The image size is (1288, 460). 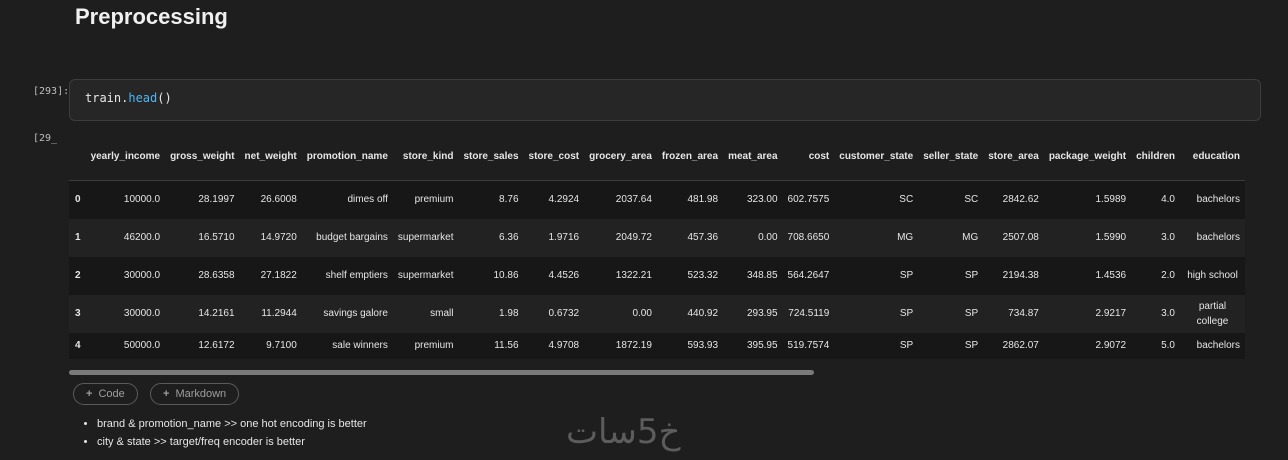 What do you see at coordinates (347, 156) in the screenshot?
I see `column-header: promotion_name` at bounding box center [347, 156].